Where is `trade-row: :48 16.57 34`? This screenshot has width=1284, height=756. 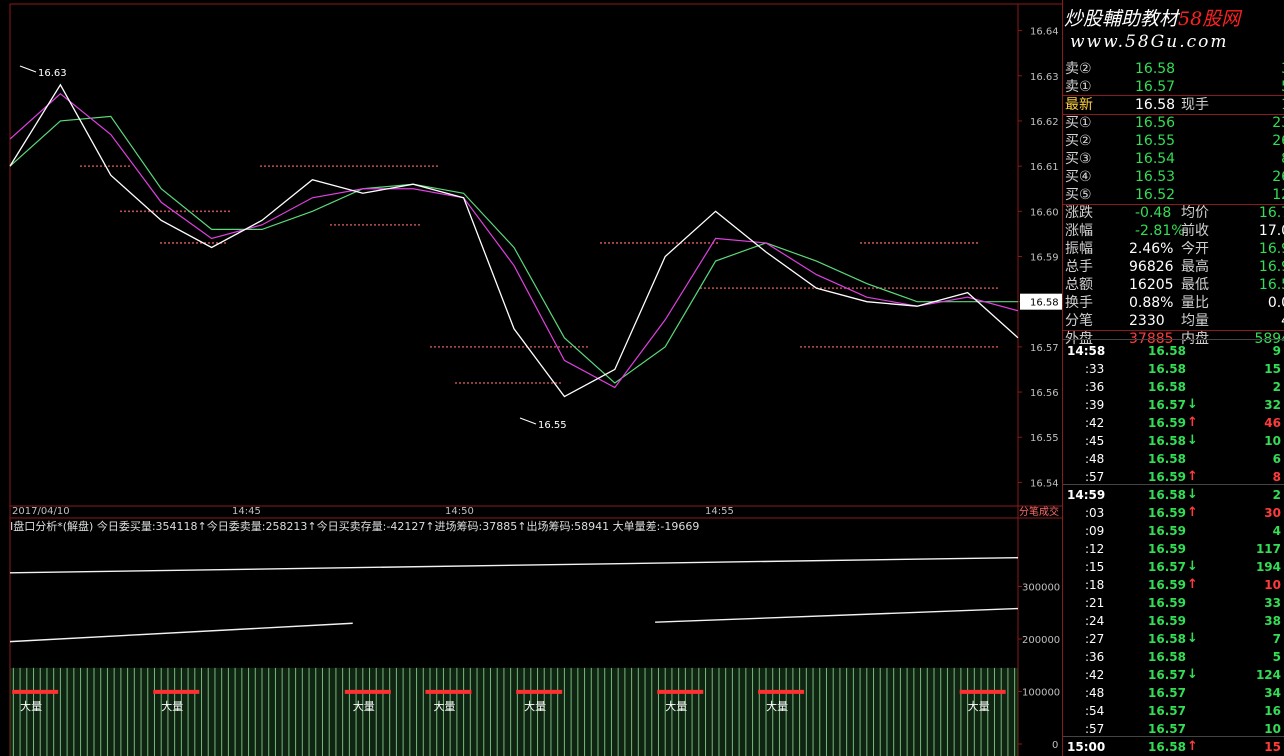 trade-row: :48 16.57 34 is located at coordinates (1173, 693).